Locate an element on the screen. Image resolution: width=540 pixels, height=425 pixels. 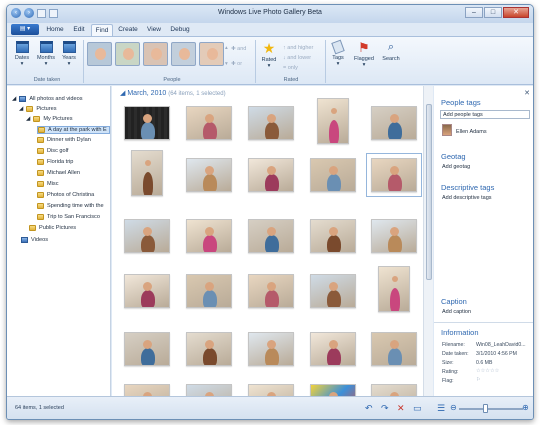
add-people-tags-field: Add people tags is located at coordinates (485, 114).